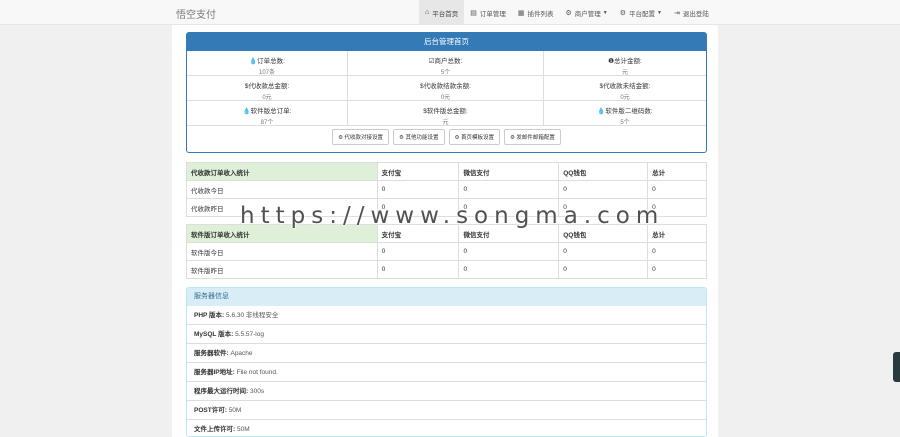 This screenshot has width=900, height=437. I want to click on nav-item-home: ⌂ 平台首页, so click(442, 12).